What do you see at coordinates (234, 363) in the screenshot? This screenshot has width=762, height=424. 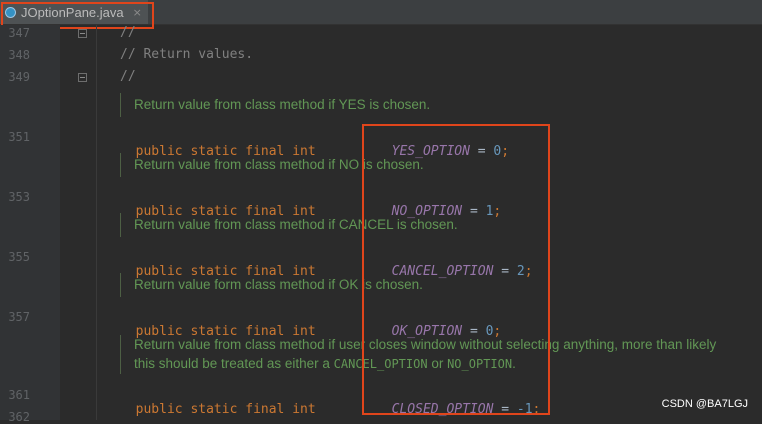 I see `javadoc-text: this should be treated as either a` at bounding box center [234, 363].